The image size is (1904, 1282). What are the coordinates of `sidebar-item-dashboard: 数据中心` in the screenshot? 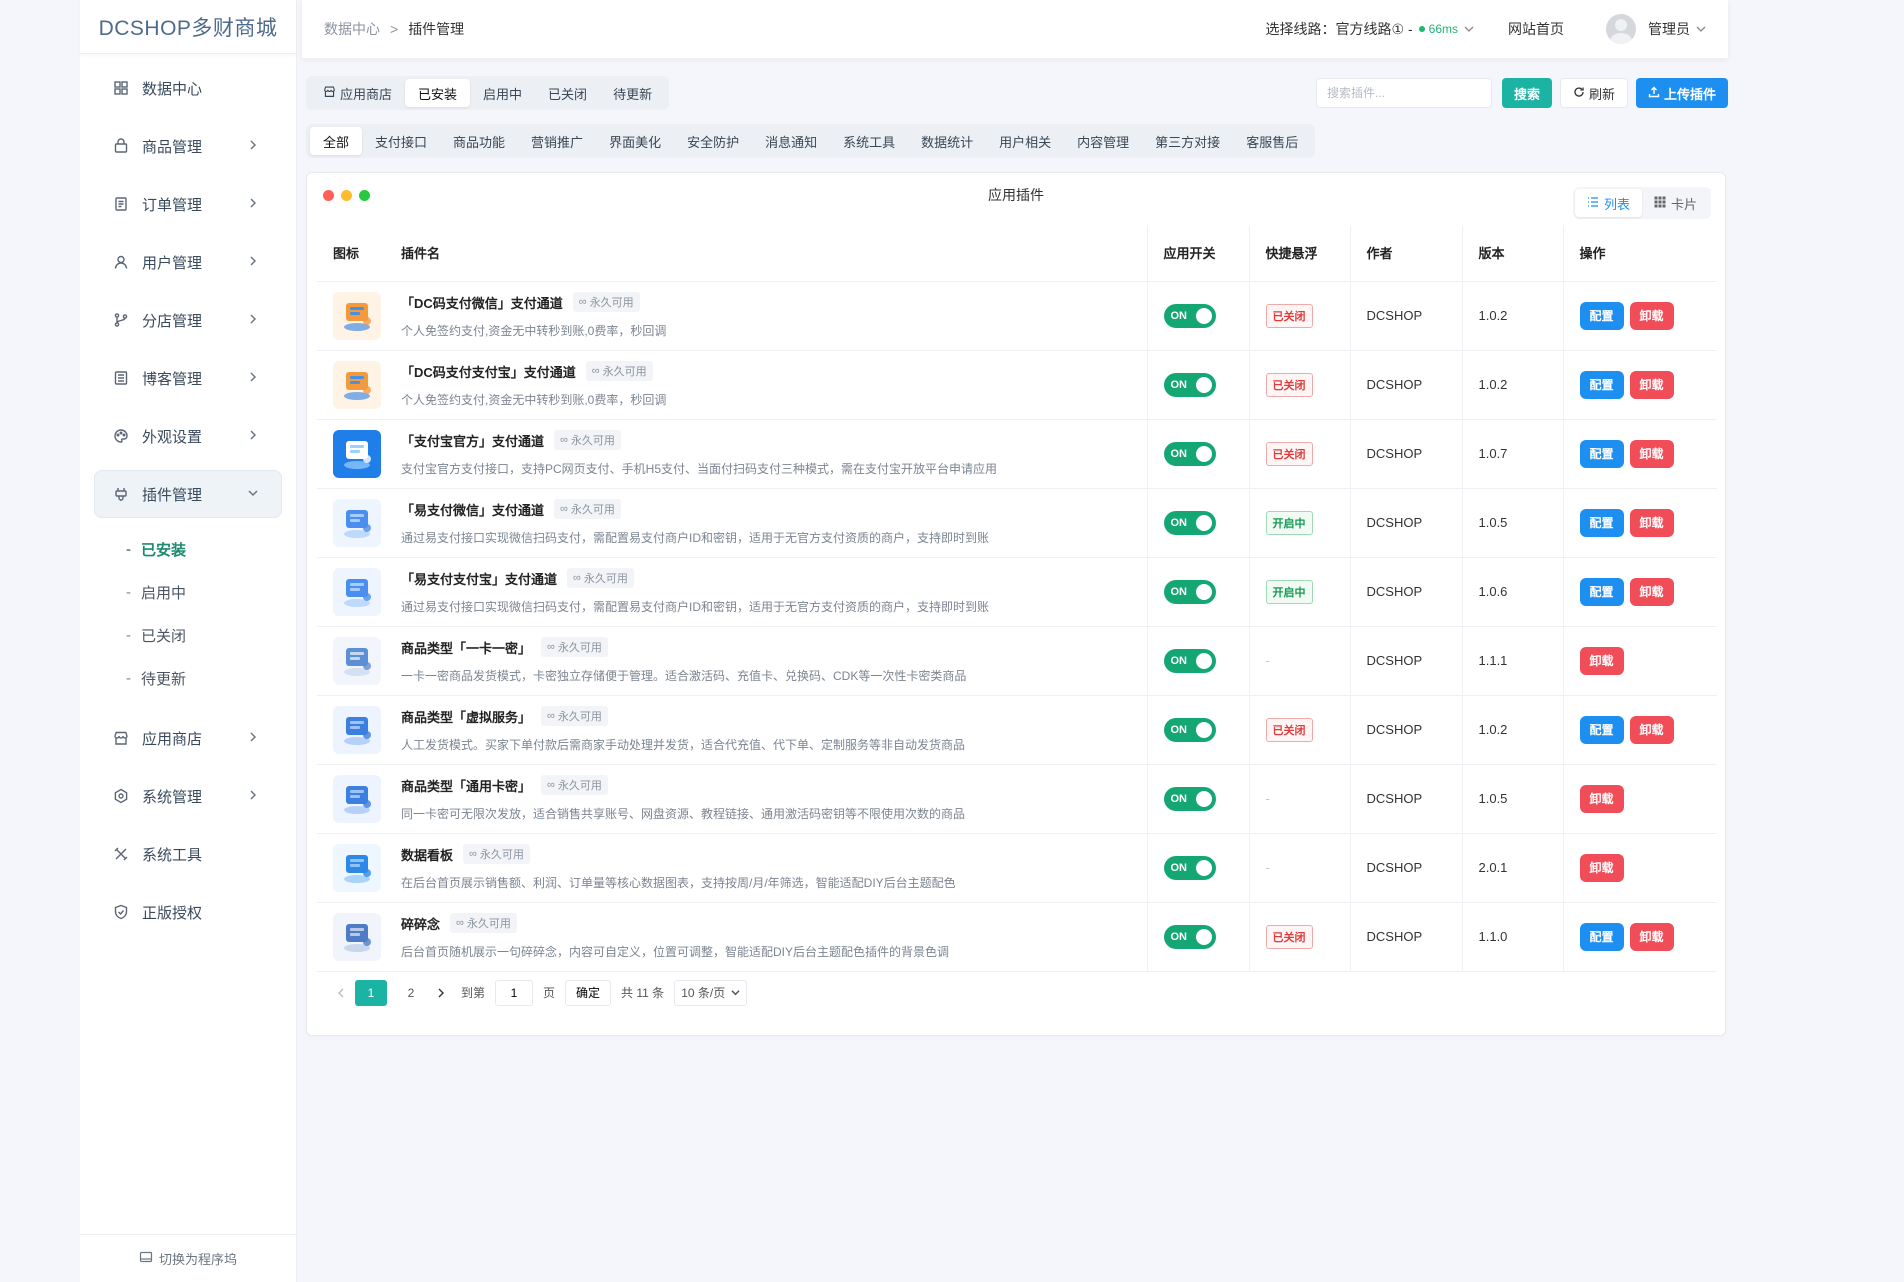 It's located at (188, 88).